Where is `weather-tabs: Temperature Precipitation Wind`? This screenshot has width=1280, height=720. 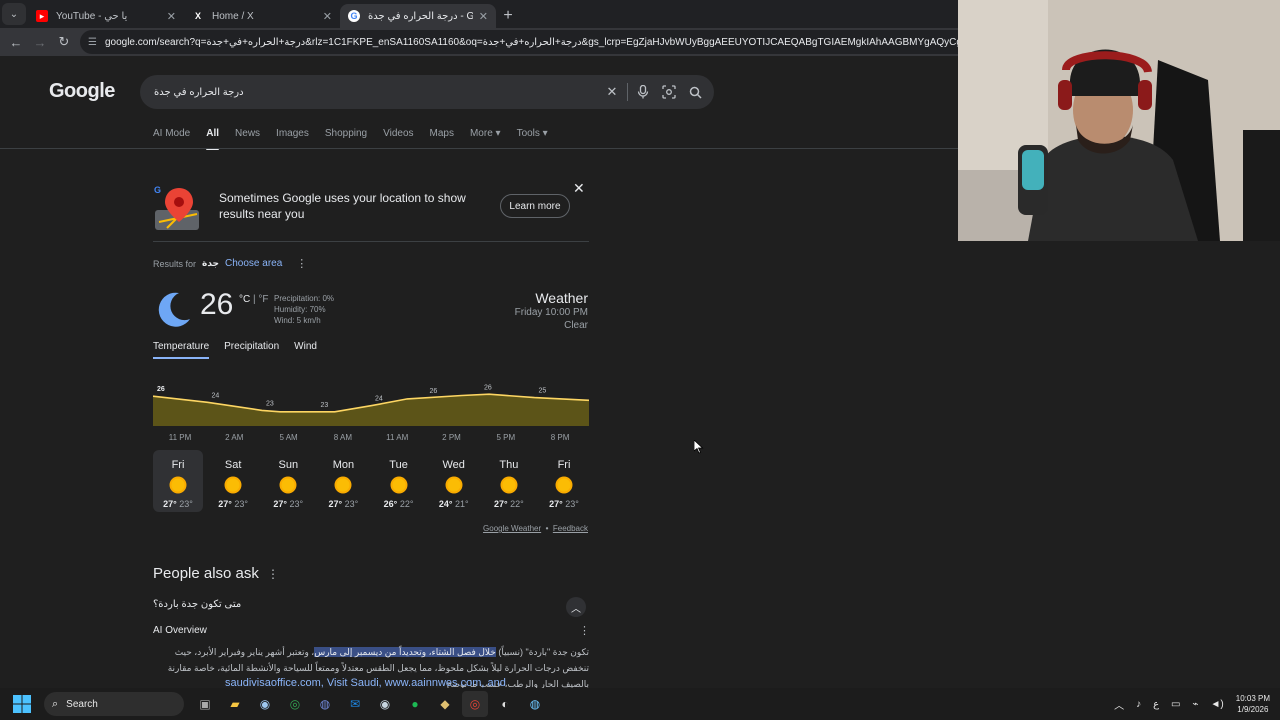
weather-tabs: Temperature Precipitation Wind is located at coordinates (242, 350).